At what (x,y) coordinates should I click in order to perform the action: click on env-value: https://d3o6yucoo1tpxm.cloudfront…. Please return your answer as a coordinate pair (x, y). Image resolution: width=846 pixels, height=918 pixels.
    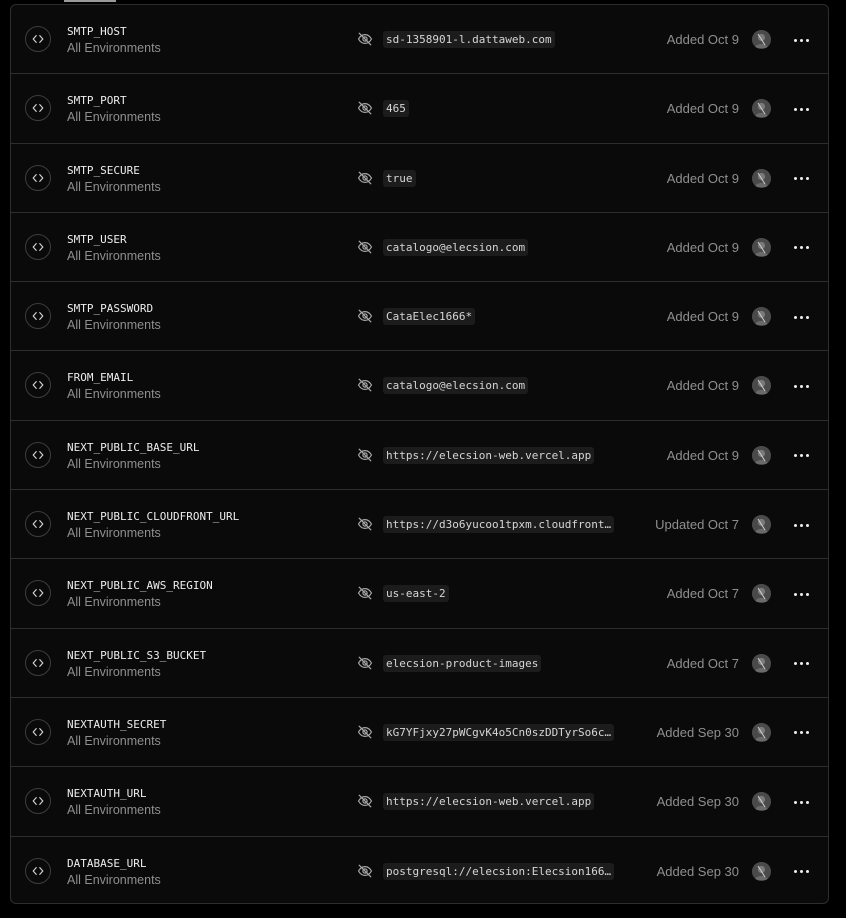
    Looking at the image, I should click on (499, 525).